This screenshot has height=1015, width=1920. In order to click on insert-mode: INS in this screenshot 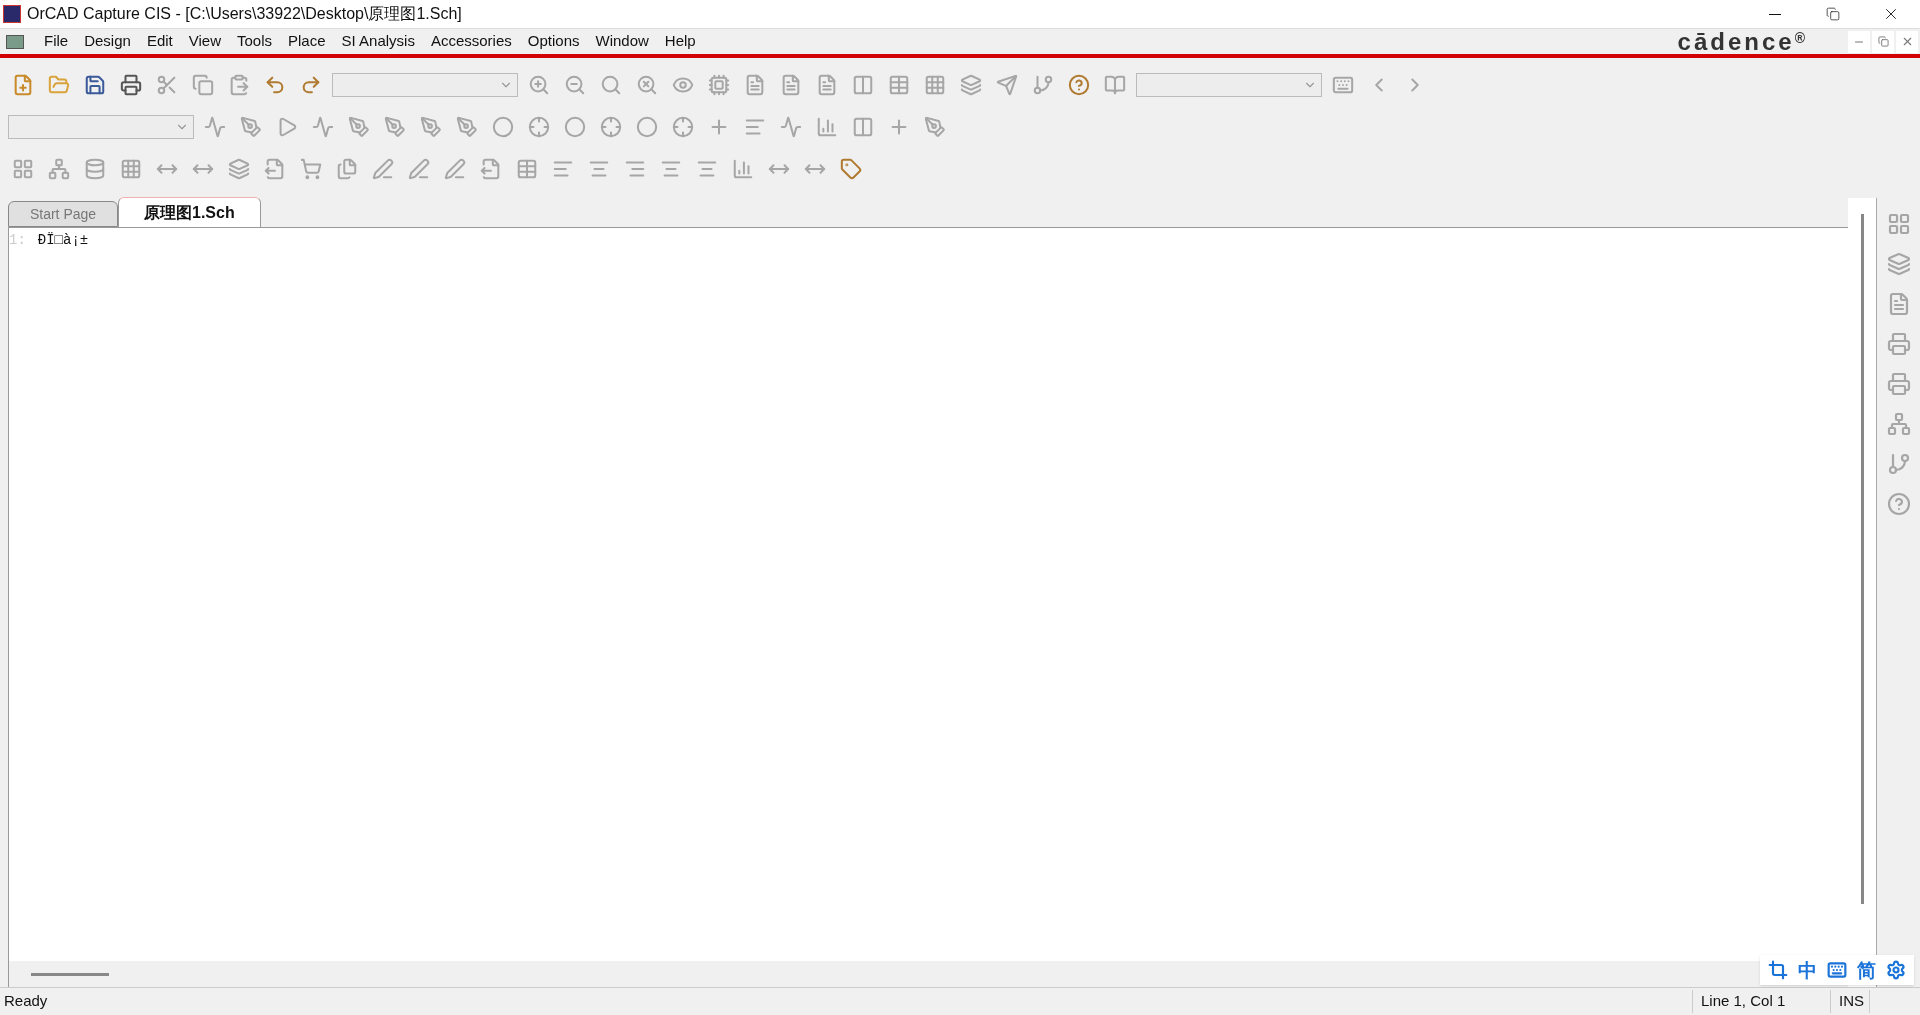, I will do `click(1850, 1001)`.